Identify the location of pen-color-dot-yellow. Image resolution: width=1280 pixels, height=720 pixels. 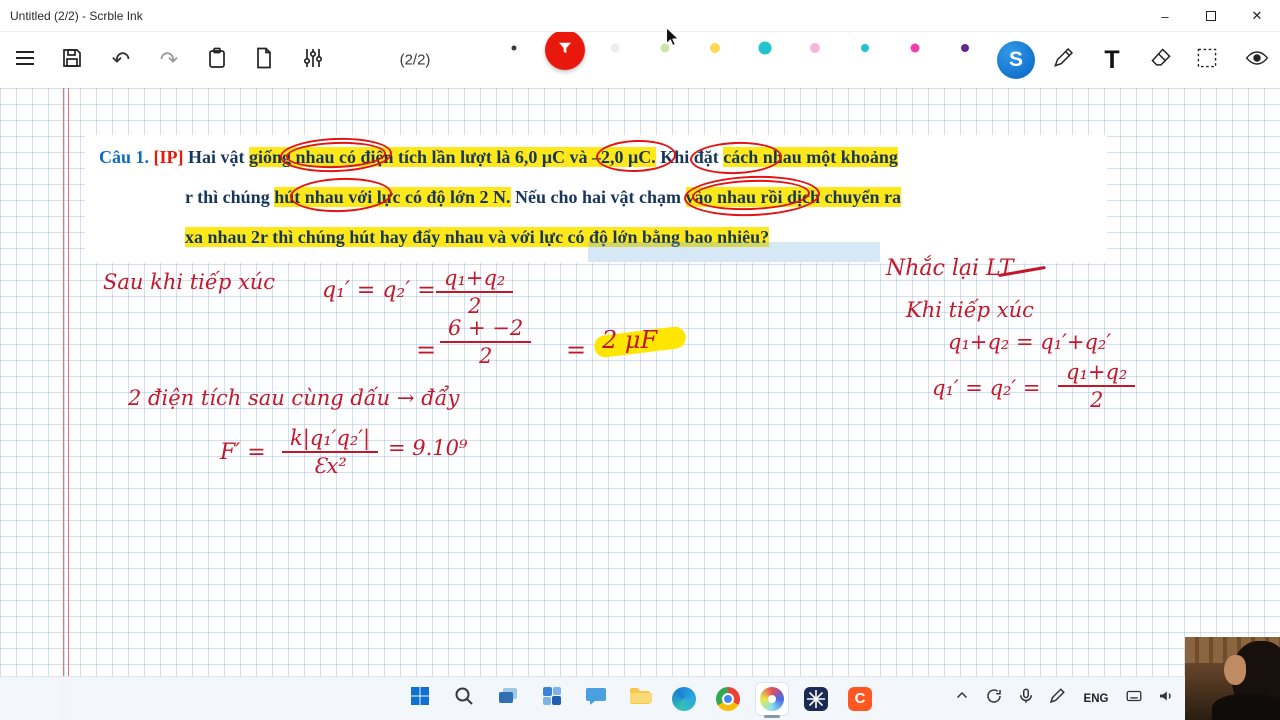
(715, 48).